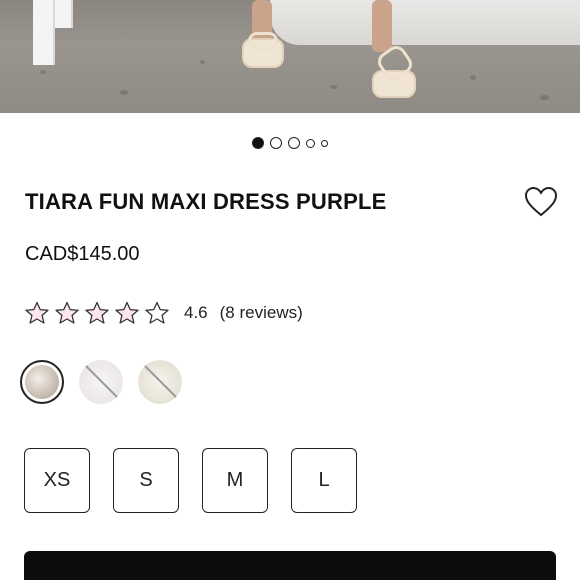  What do you see at coordinates (206, 201) in the screenshot?
I see `product-title: TIARA FUN MAXI DRESS PURPLE` at bounding box center [206, 201].